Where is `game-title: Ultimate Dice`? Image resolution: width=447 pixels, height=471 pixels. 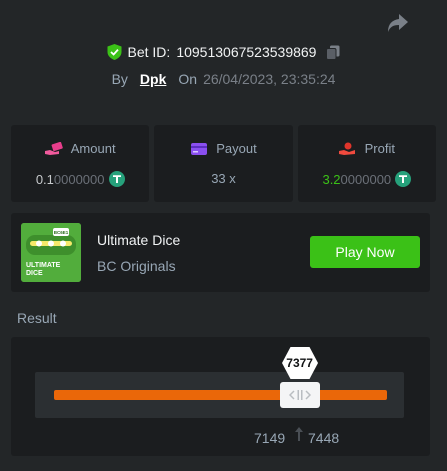
game-title: Ultimate Dice is located at coordinates (138, 240).